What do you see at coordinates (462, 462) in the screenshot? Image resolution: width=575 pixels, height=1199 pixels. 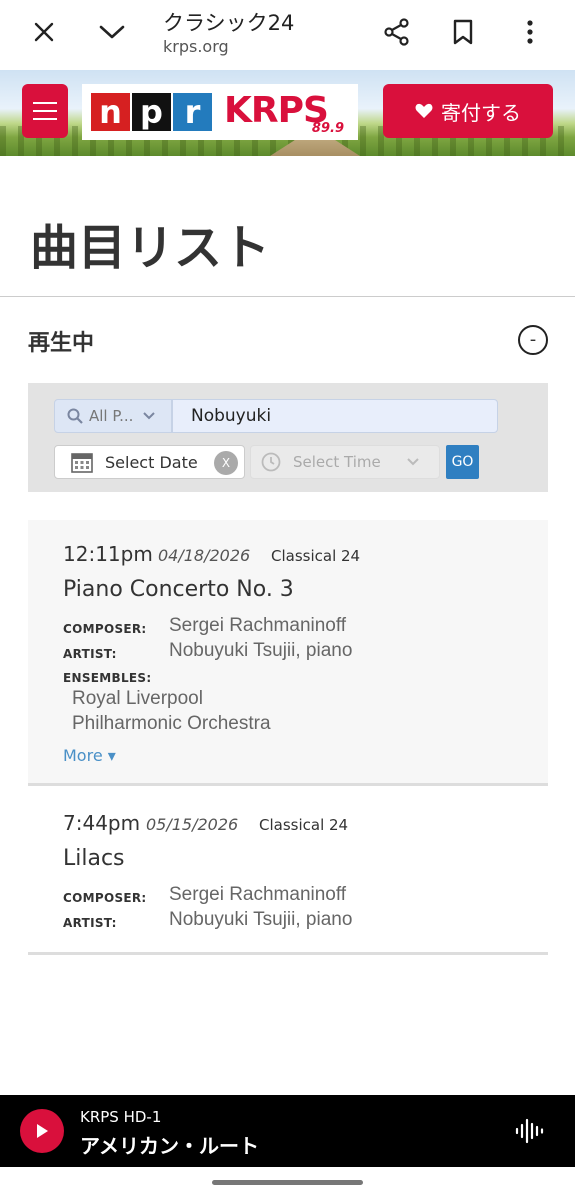 I see `go-button: GO` at bounding box center [462, 462].